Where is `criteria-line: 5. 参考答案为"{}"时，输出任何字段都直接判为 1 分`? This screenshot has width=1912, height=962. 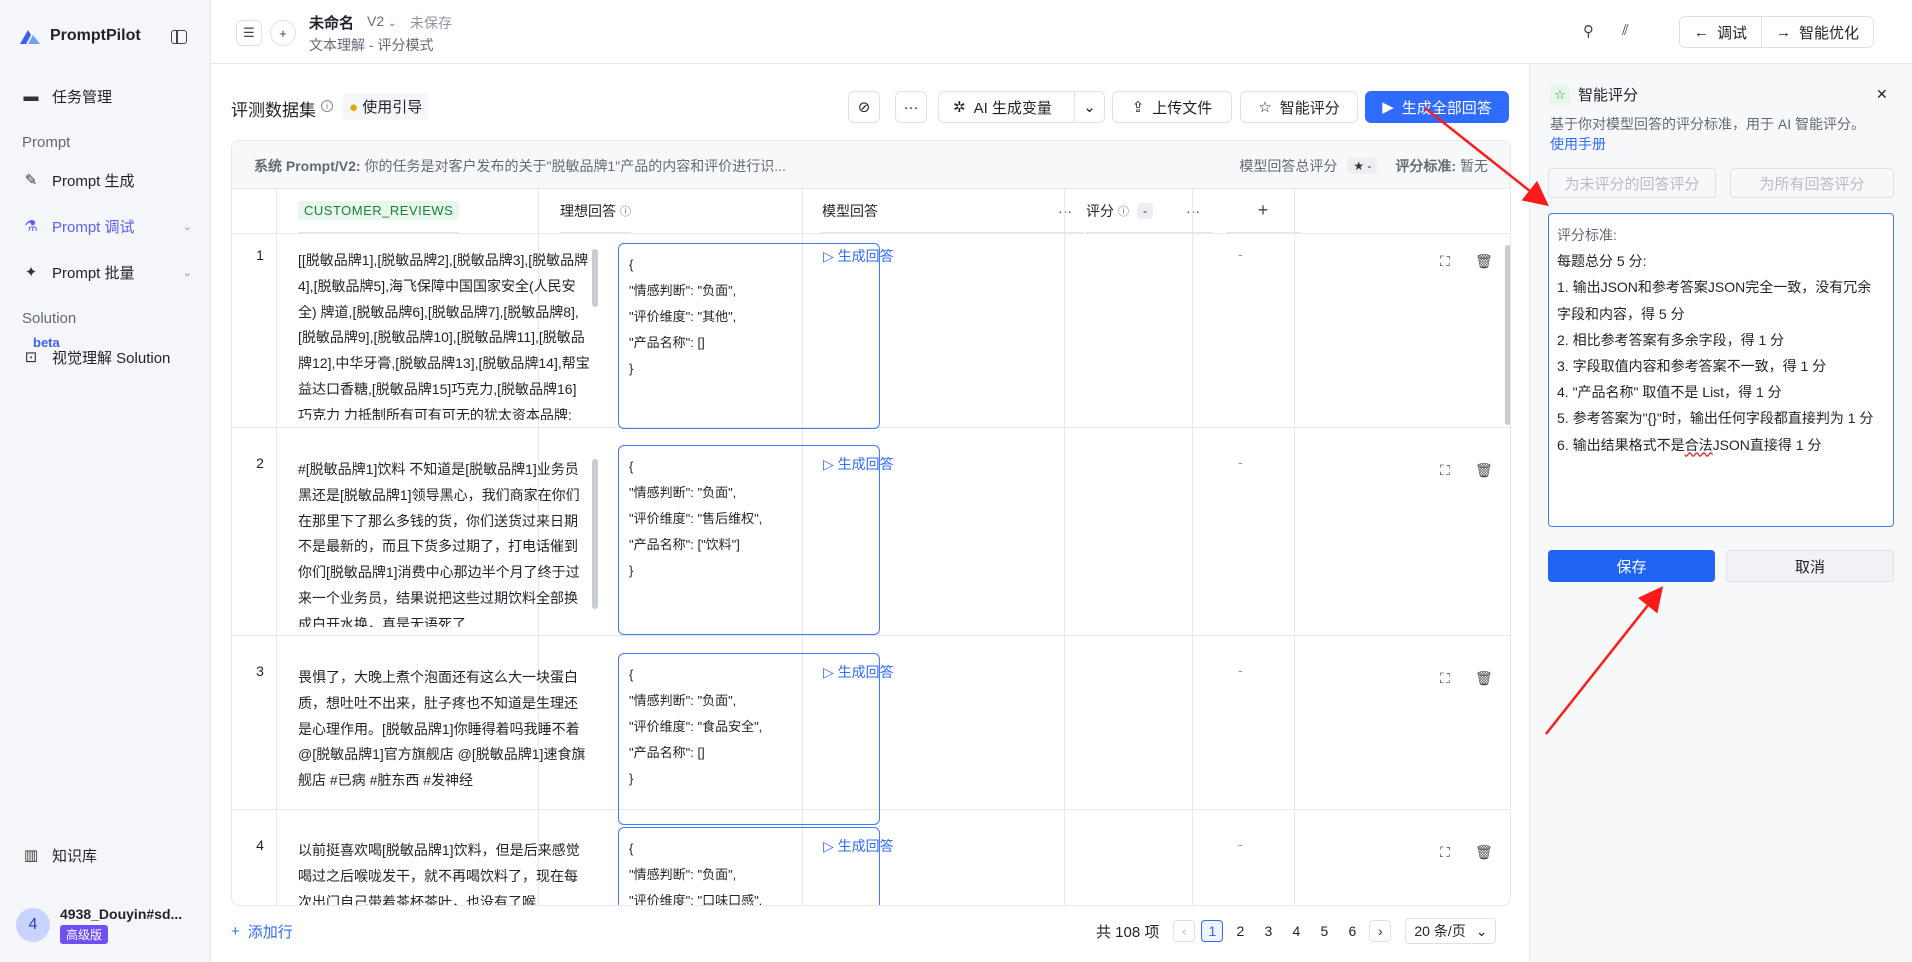
criteria-line: 5. 参考答案为"{}"时，输出任何字段都直接判为 1 分 is located at coordinates (1715, 418).